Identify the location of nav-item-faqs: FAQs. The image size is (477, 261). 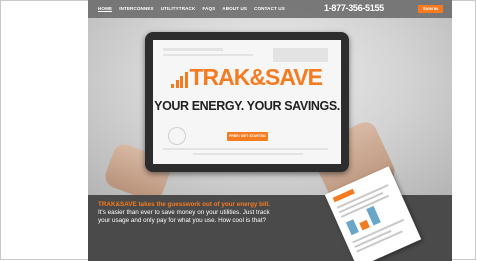
(208, 9).